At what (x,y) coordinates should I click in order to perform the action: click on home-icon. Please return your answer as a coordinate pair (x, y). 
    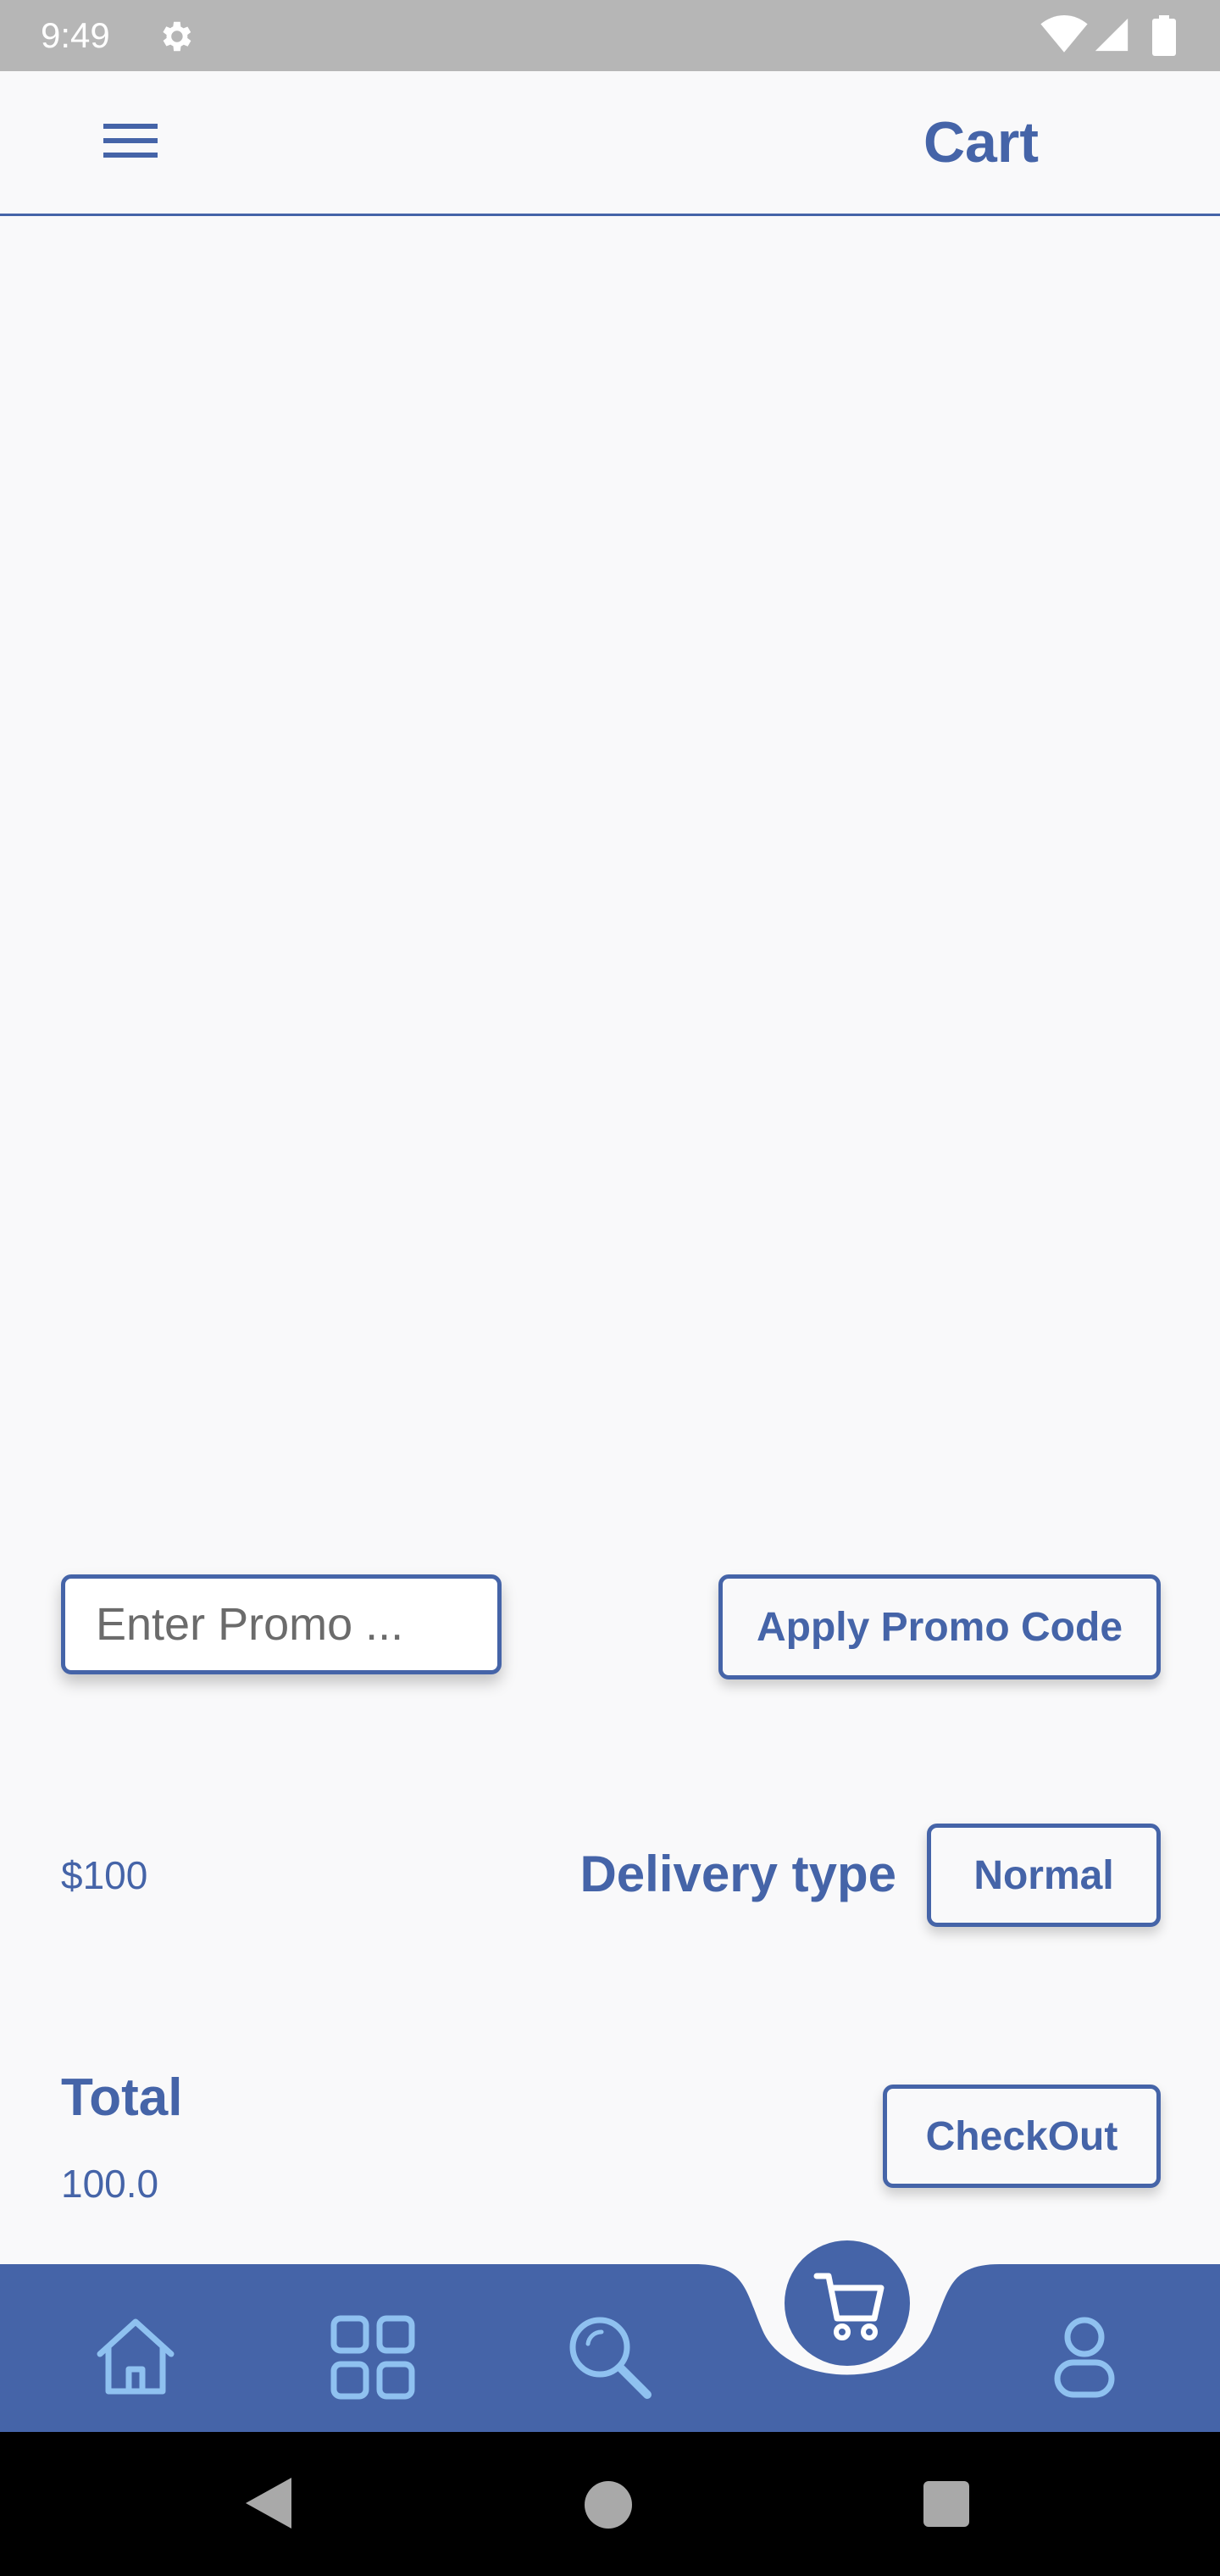
    Looking at the image, I should click on (135, 2357).